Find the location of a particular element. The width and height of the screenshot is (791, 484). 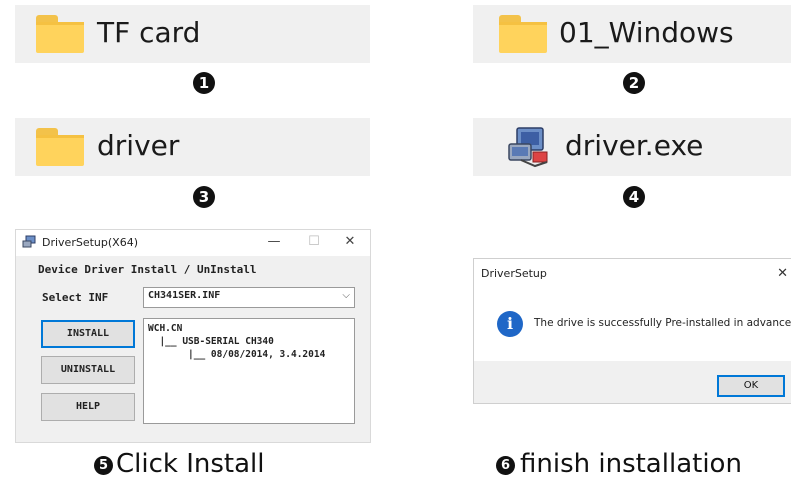

file-label: driver.exe is located at coordinates (634, 145).